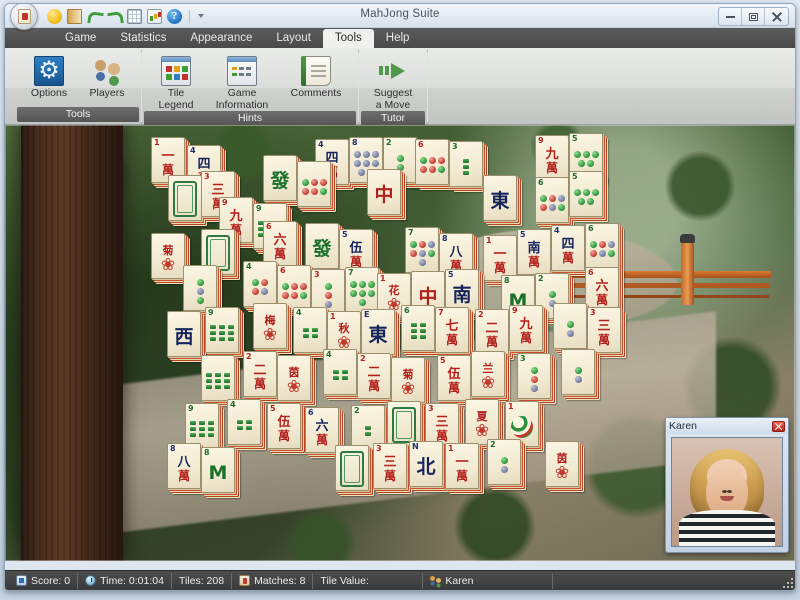 The height and width of the screenshot is (600, 800). What do you see at coordinates (393, 82) in the screenshot?
I see `suggest-move-button: Suggest a Move` at bounding box center [393, 82].